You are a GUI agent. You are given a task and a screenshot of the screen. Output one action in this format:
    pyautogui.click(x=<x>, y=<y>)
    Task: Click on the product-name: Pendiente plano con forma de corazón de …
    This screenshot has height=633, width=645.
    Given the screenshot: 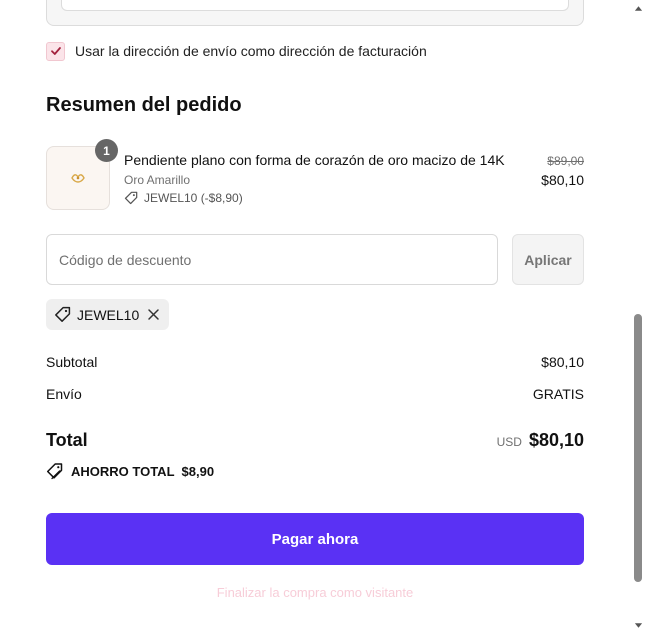 What is the action you would take?
    pyautogui.click(x=314, y=160)
    